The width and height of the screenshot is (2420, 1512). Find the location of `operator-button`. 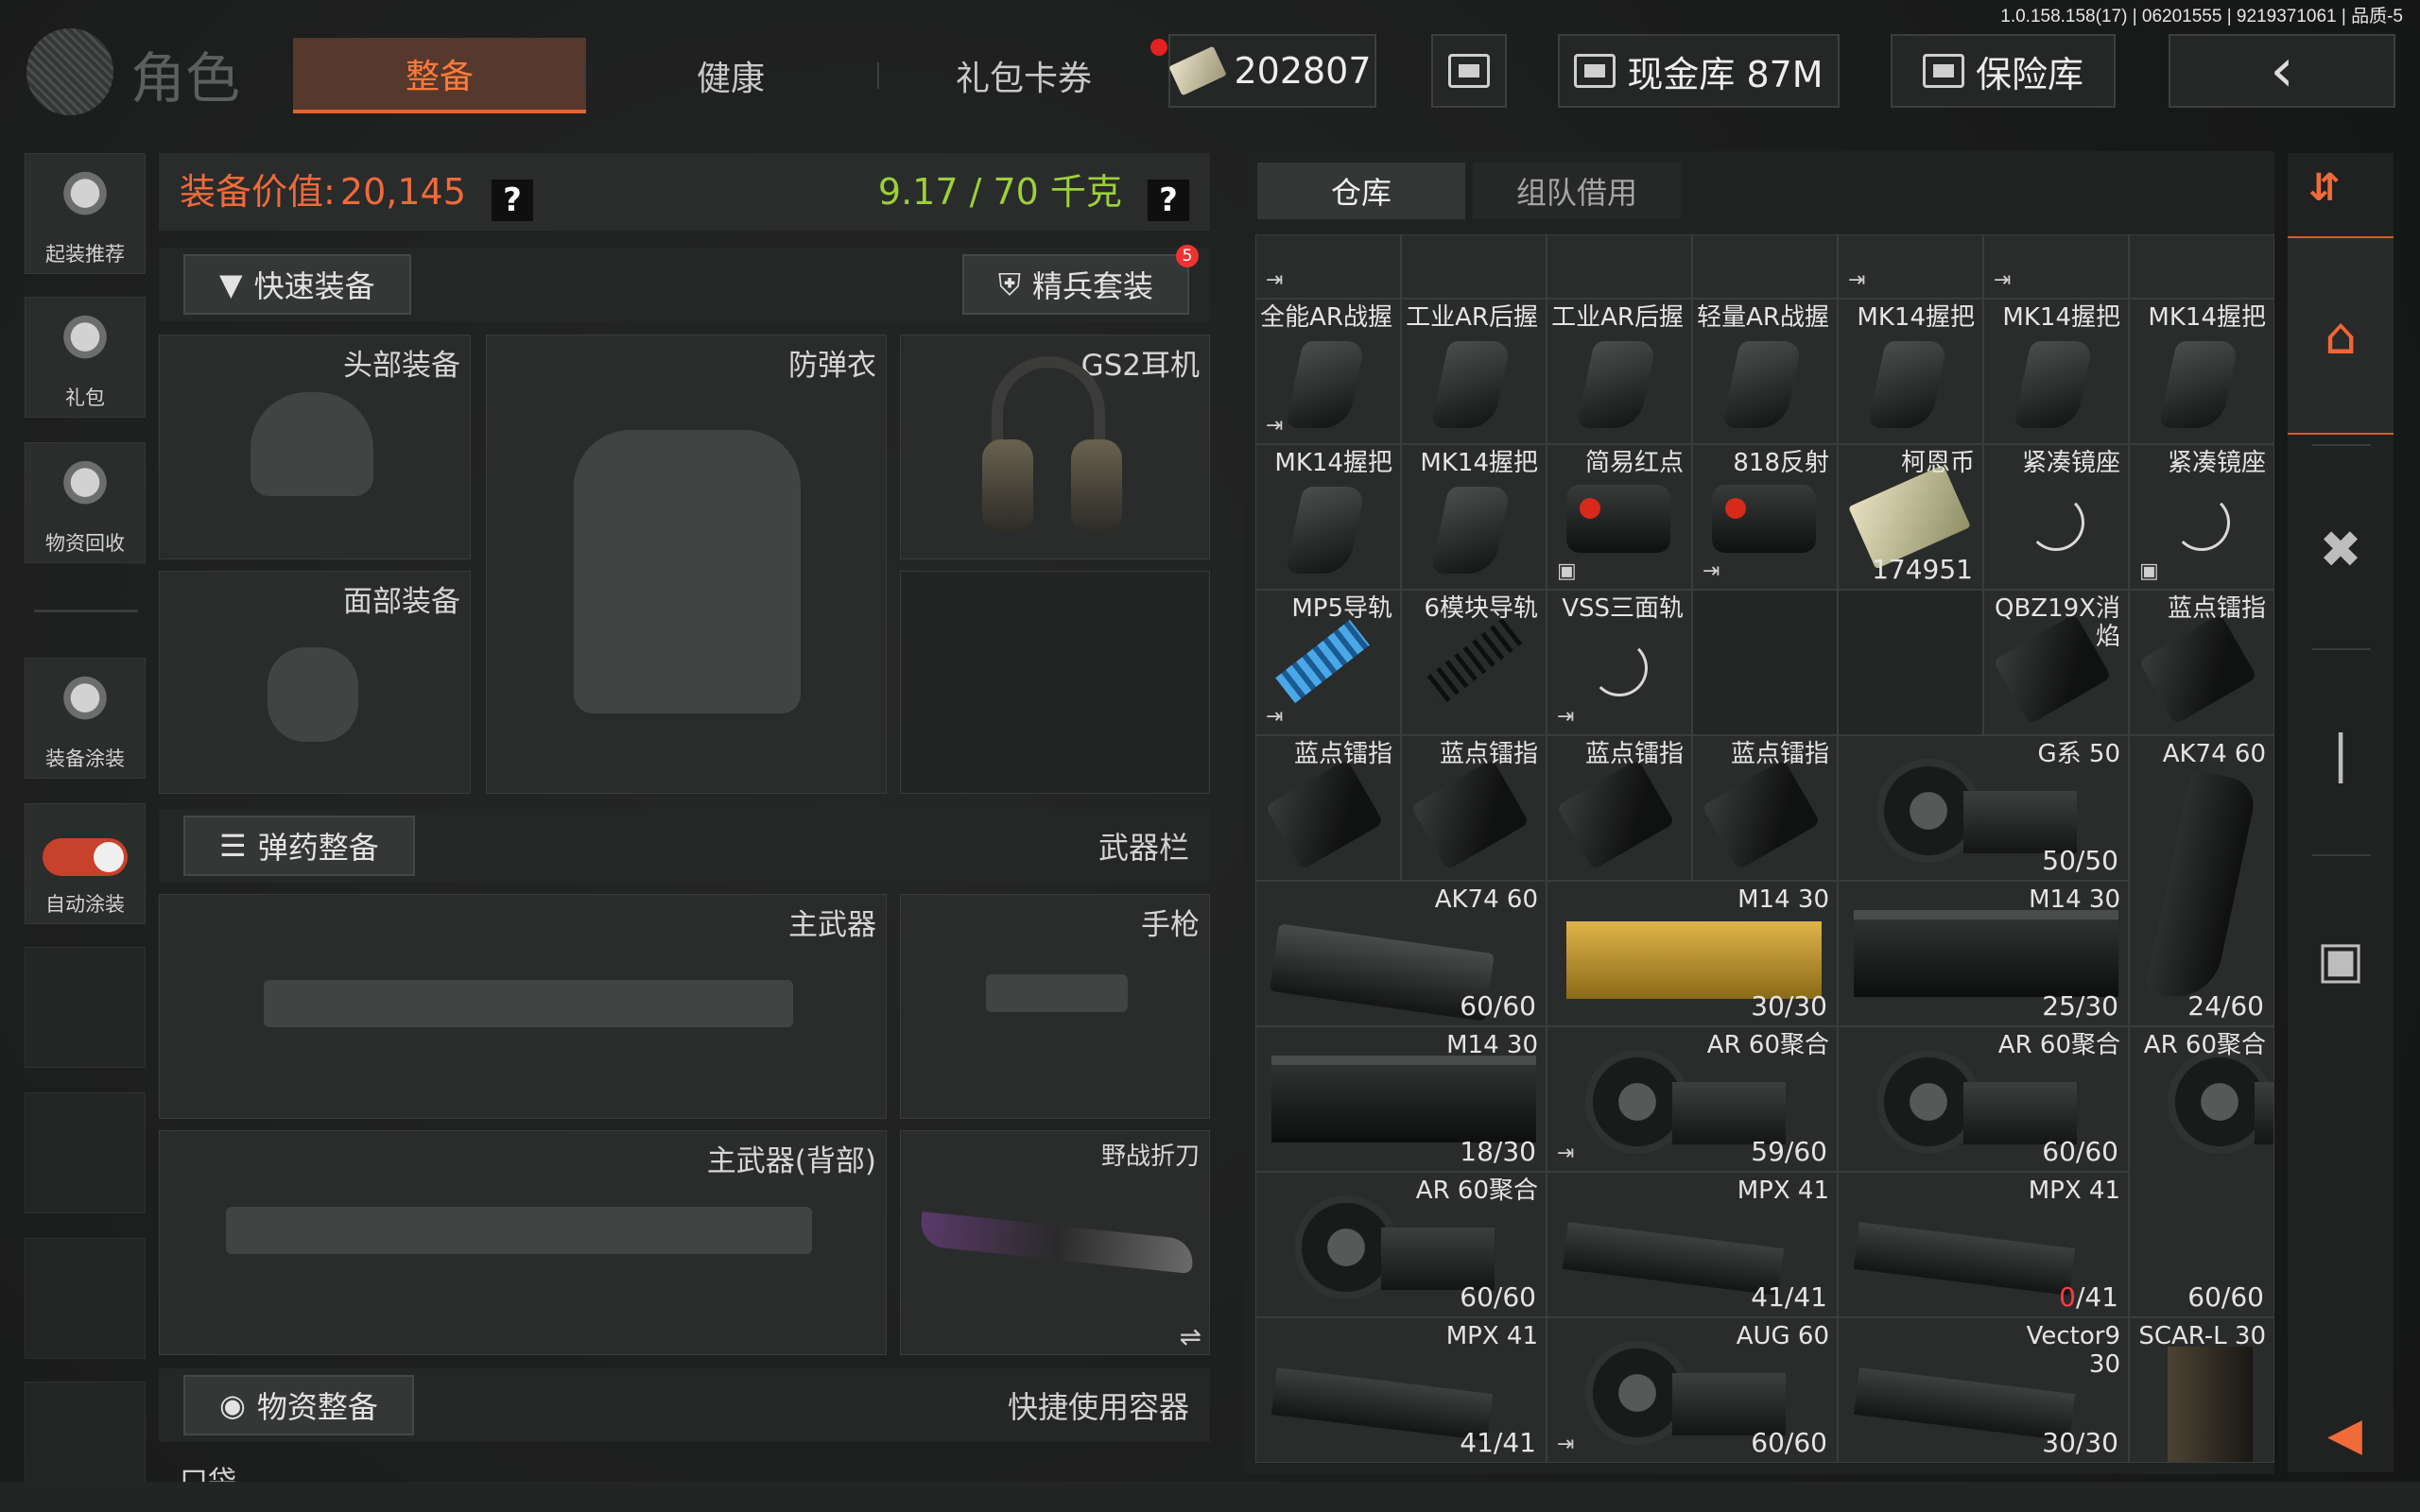

operator-button is located at coordinates (1469, 71).